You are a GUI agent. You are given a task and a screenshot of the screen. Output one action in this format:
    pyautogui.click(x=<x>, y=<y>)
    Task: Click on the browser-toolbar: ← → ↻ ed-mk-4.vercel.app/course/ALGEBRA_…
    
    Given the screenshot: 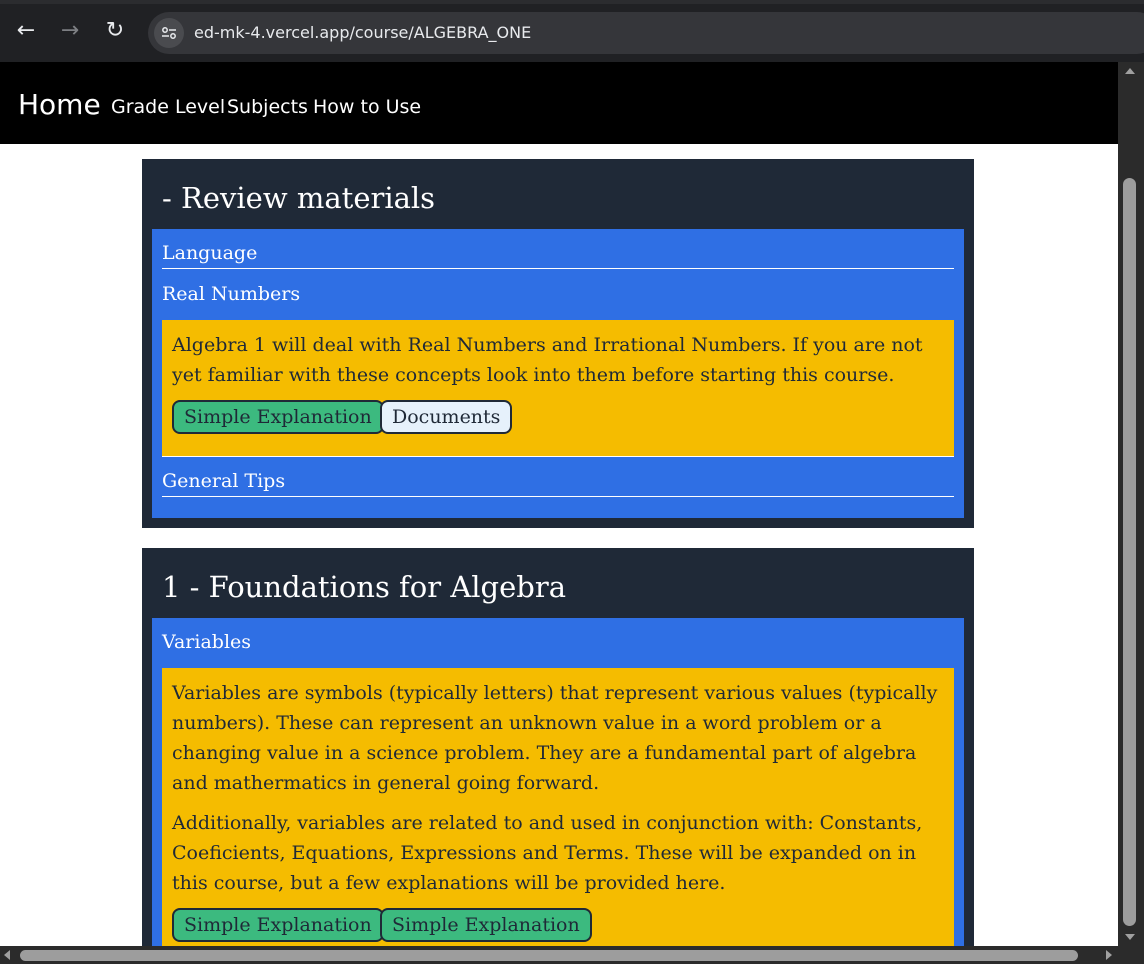 What is the action you would take?
    pyautogui.click(x=572, y=31)
    